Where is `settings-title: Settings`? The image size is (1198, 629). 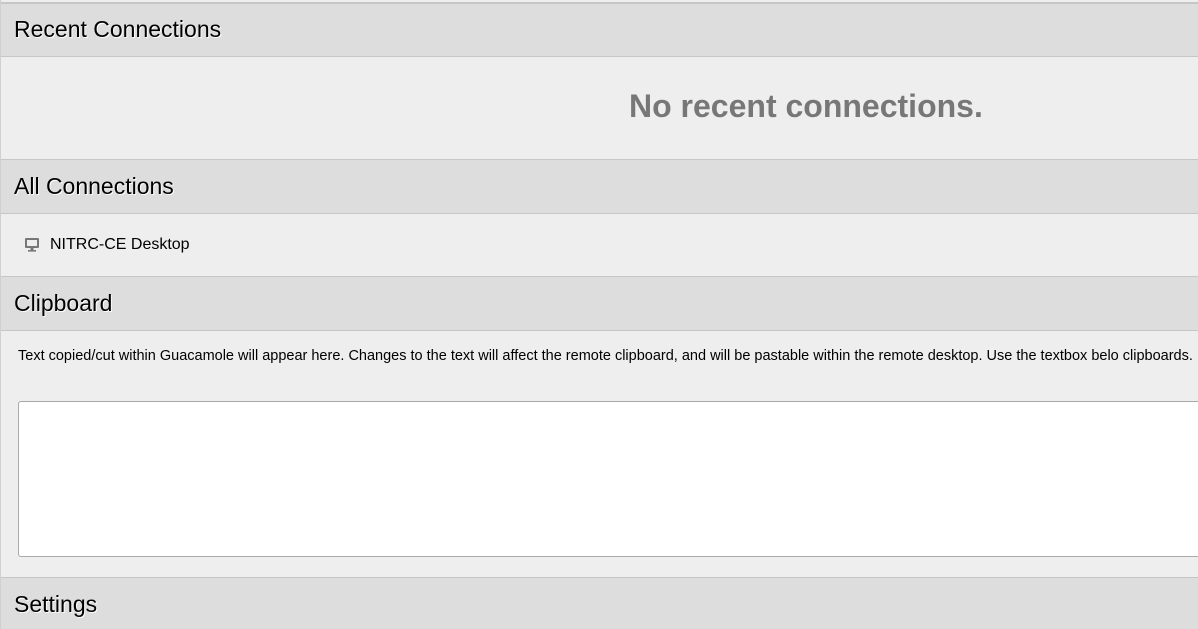 settings-title: Settings is located at coordinates (56, 604).